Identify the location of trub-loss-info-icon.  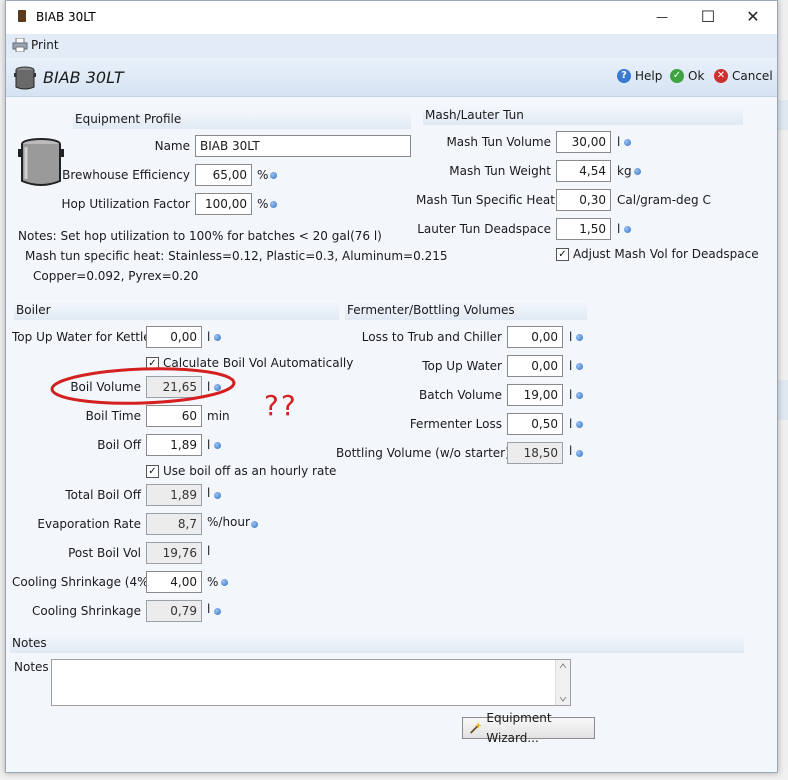
(579, 337).